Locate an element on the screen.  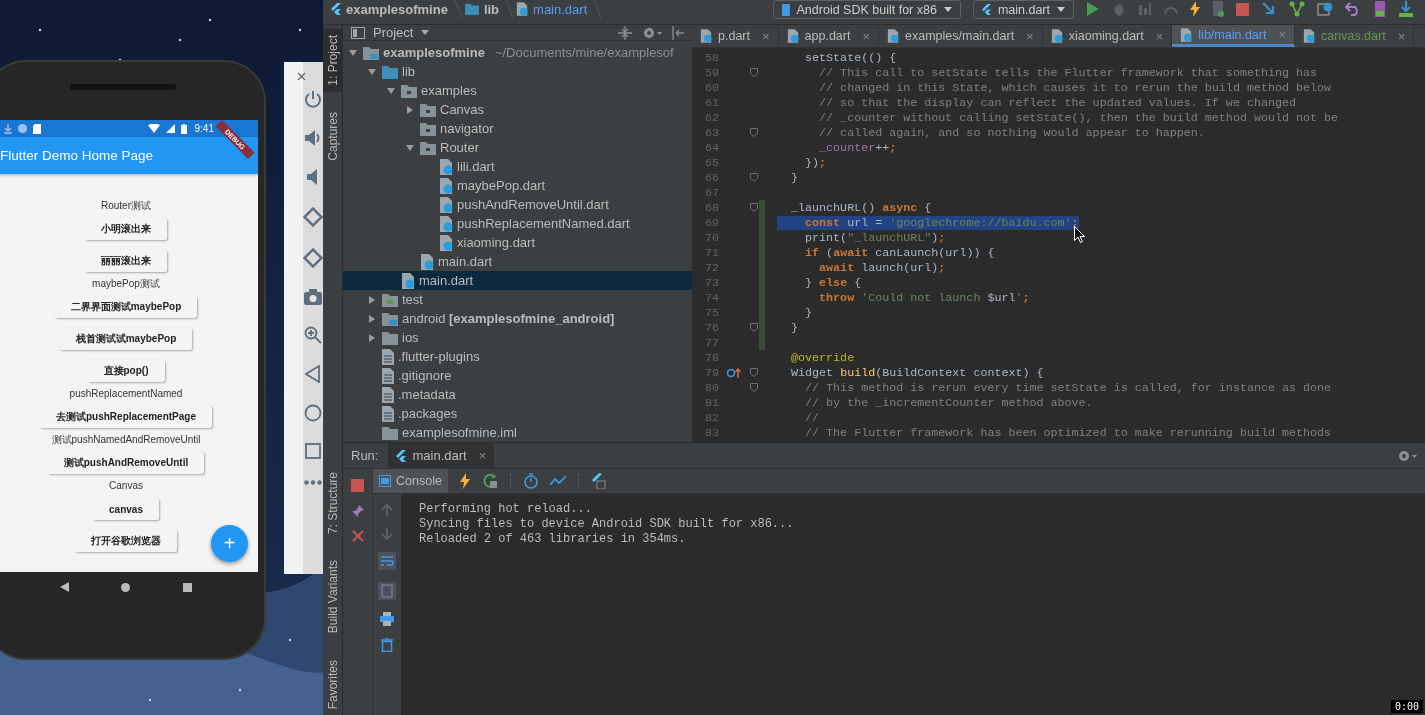
inspector-icon is located at coordinates (598, 481).